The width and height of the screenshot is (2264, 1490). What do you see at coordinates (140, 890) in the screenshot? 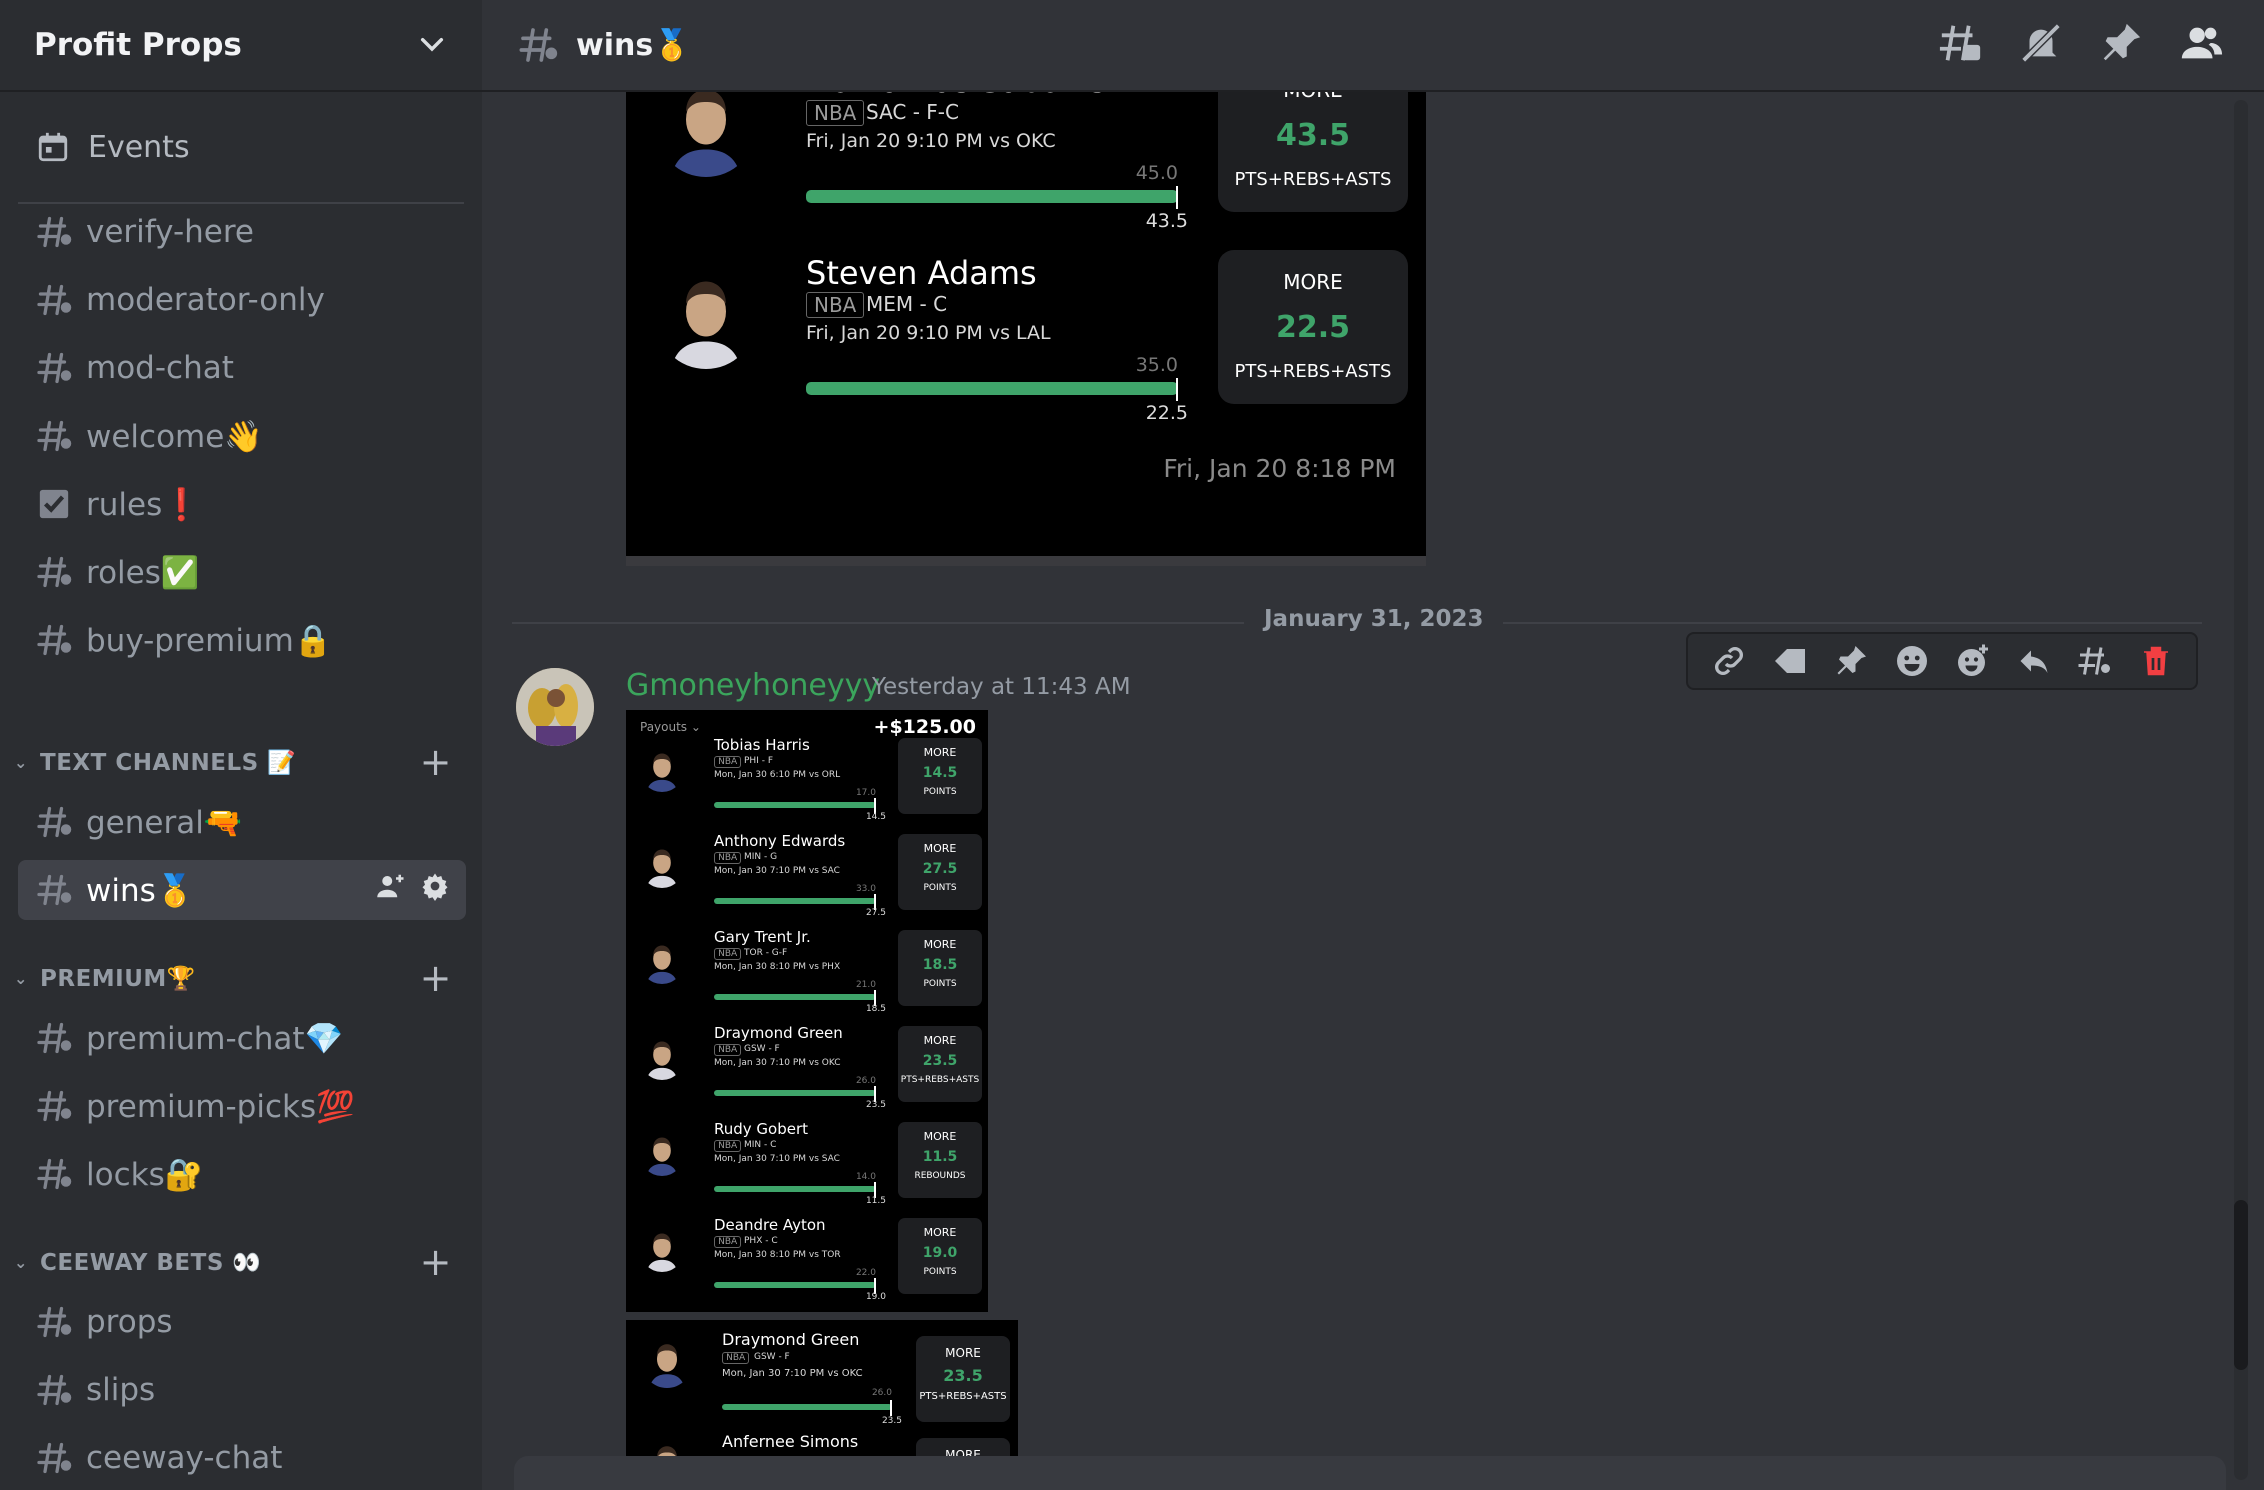
I see `channel-name: wins🥇` at bounding box center [140, 890].